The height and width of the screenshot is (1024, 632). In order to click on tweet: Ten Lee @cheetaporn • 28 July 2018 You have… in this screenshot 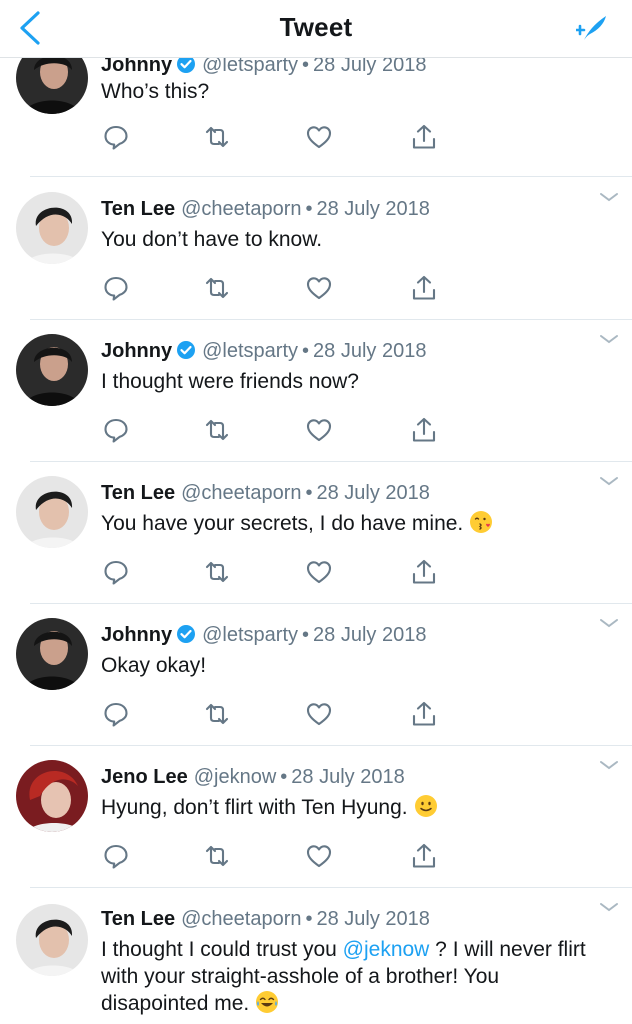, I will do `click(316, 533)`.